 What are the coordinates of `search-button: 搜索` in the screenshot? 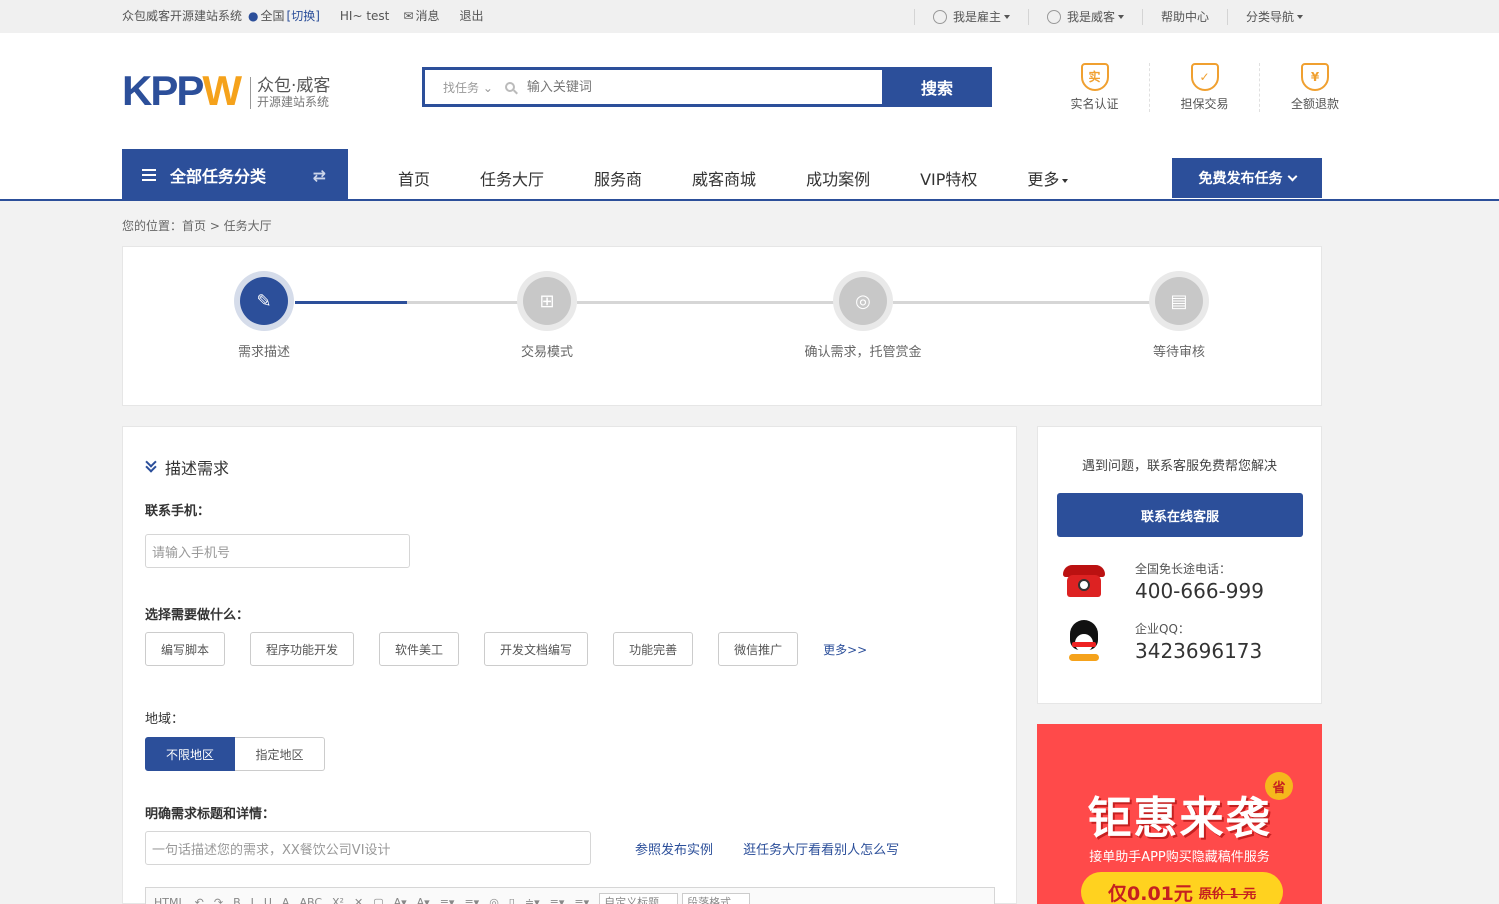 It's located at (937, 87).